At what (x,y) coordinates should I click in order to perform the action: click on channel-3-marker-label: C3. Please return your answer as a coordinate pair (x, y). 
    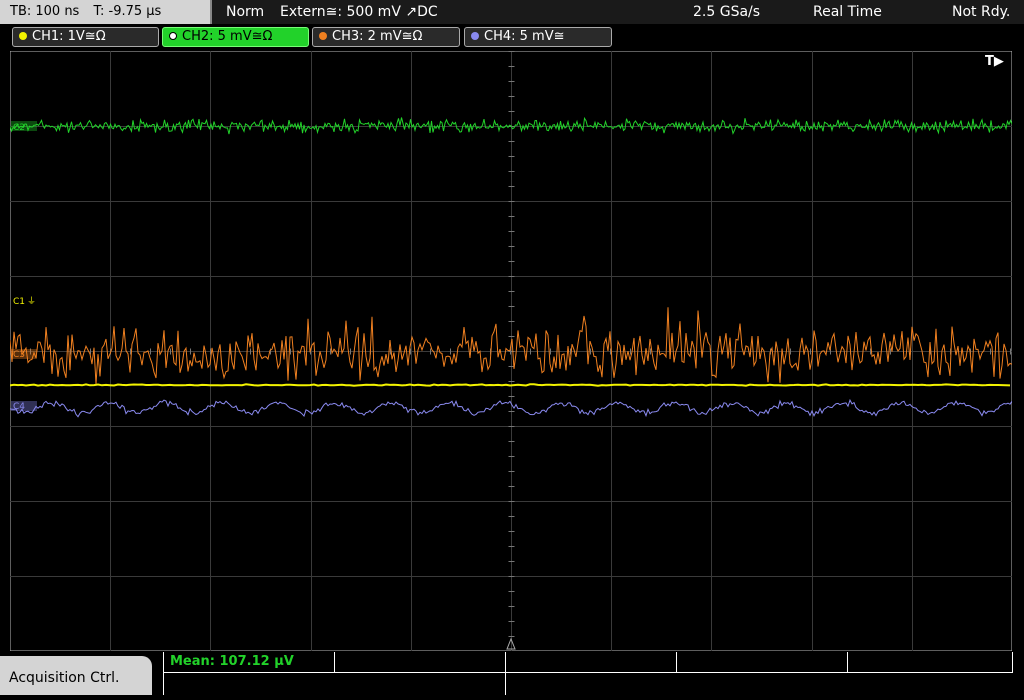
    Looking at the image, I should click on (19, 355).